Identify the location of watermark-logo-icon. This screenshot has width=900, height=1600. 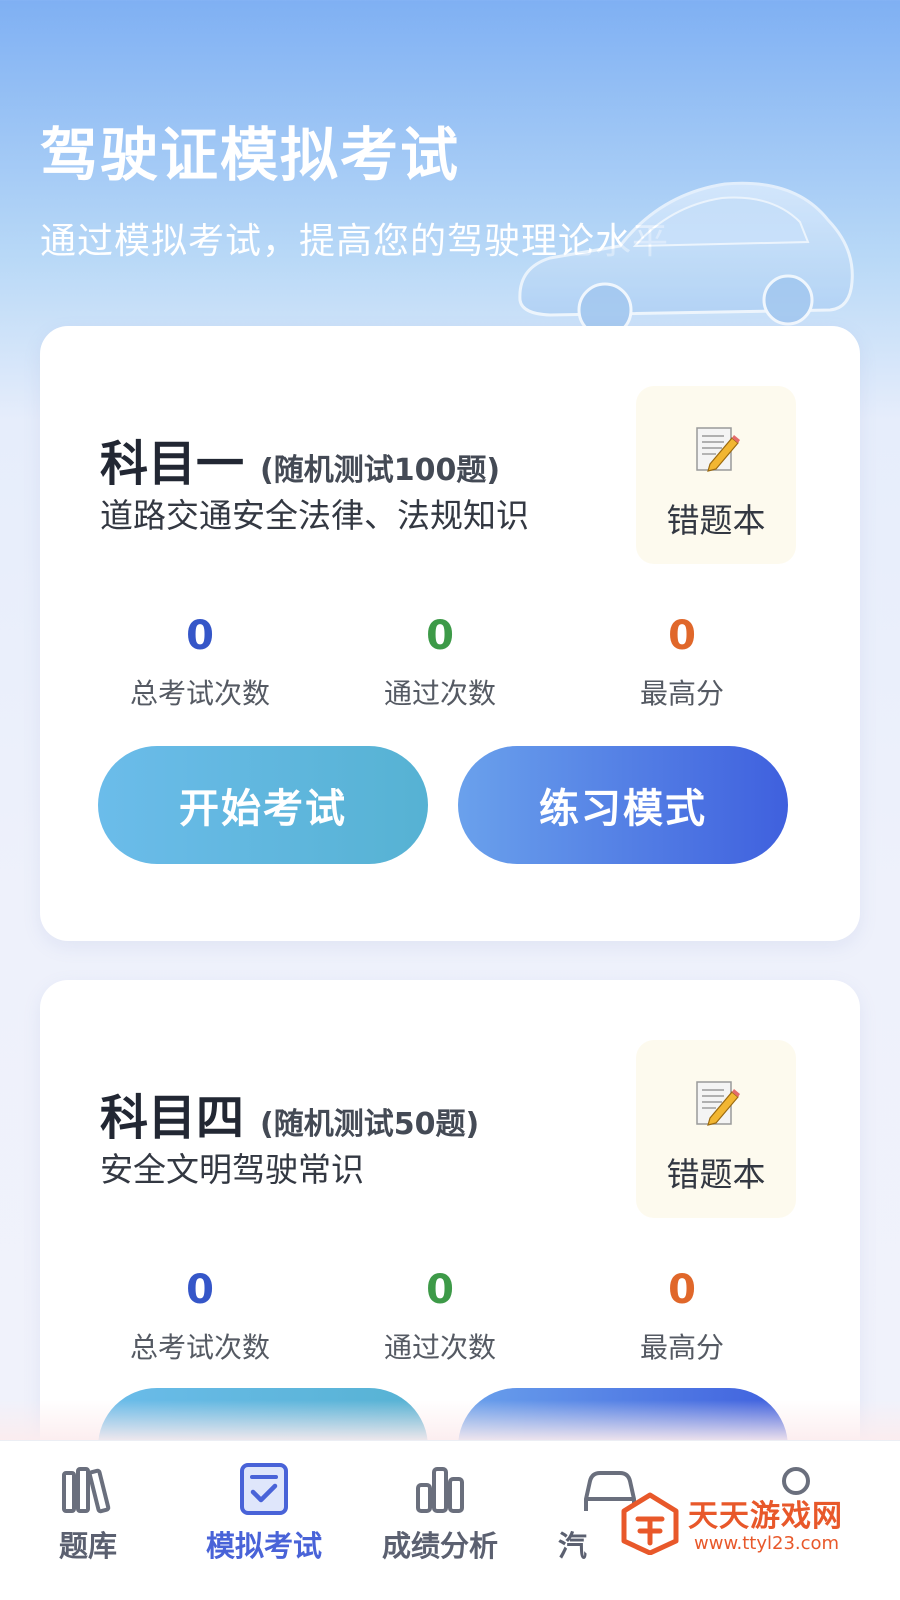
(650, 1523).